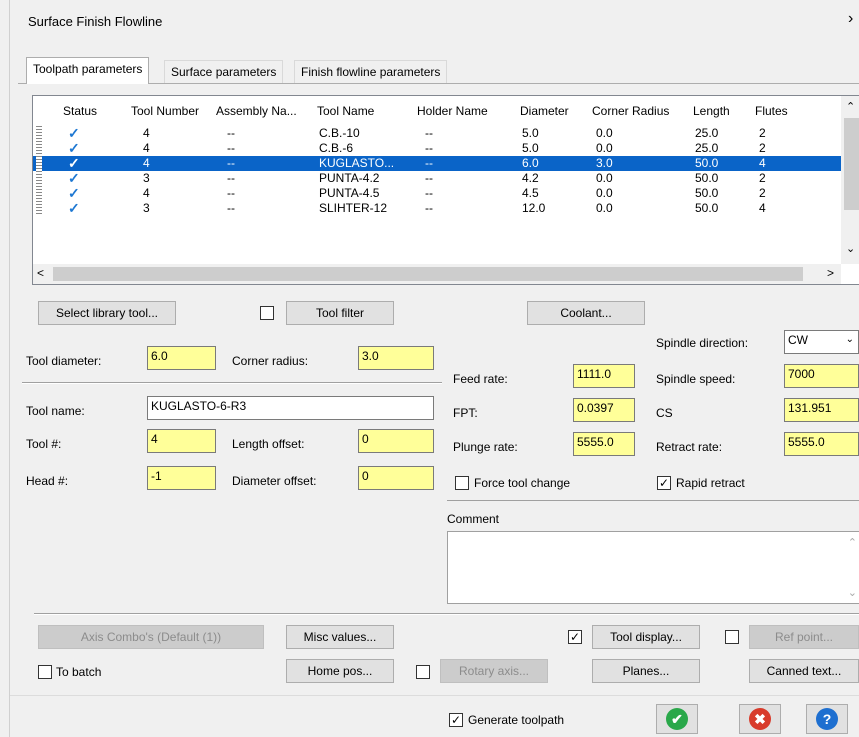  Describe the element at coordinates (428, 274) in the screenshot. I see `scroll-thumb-horizontal` at that location.